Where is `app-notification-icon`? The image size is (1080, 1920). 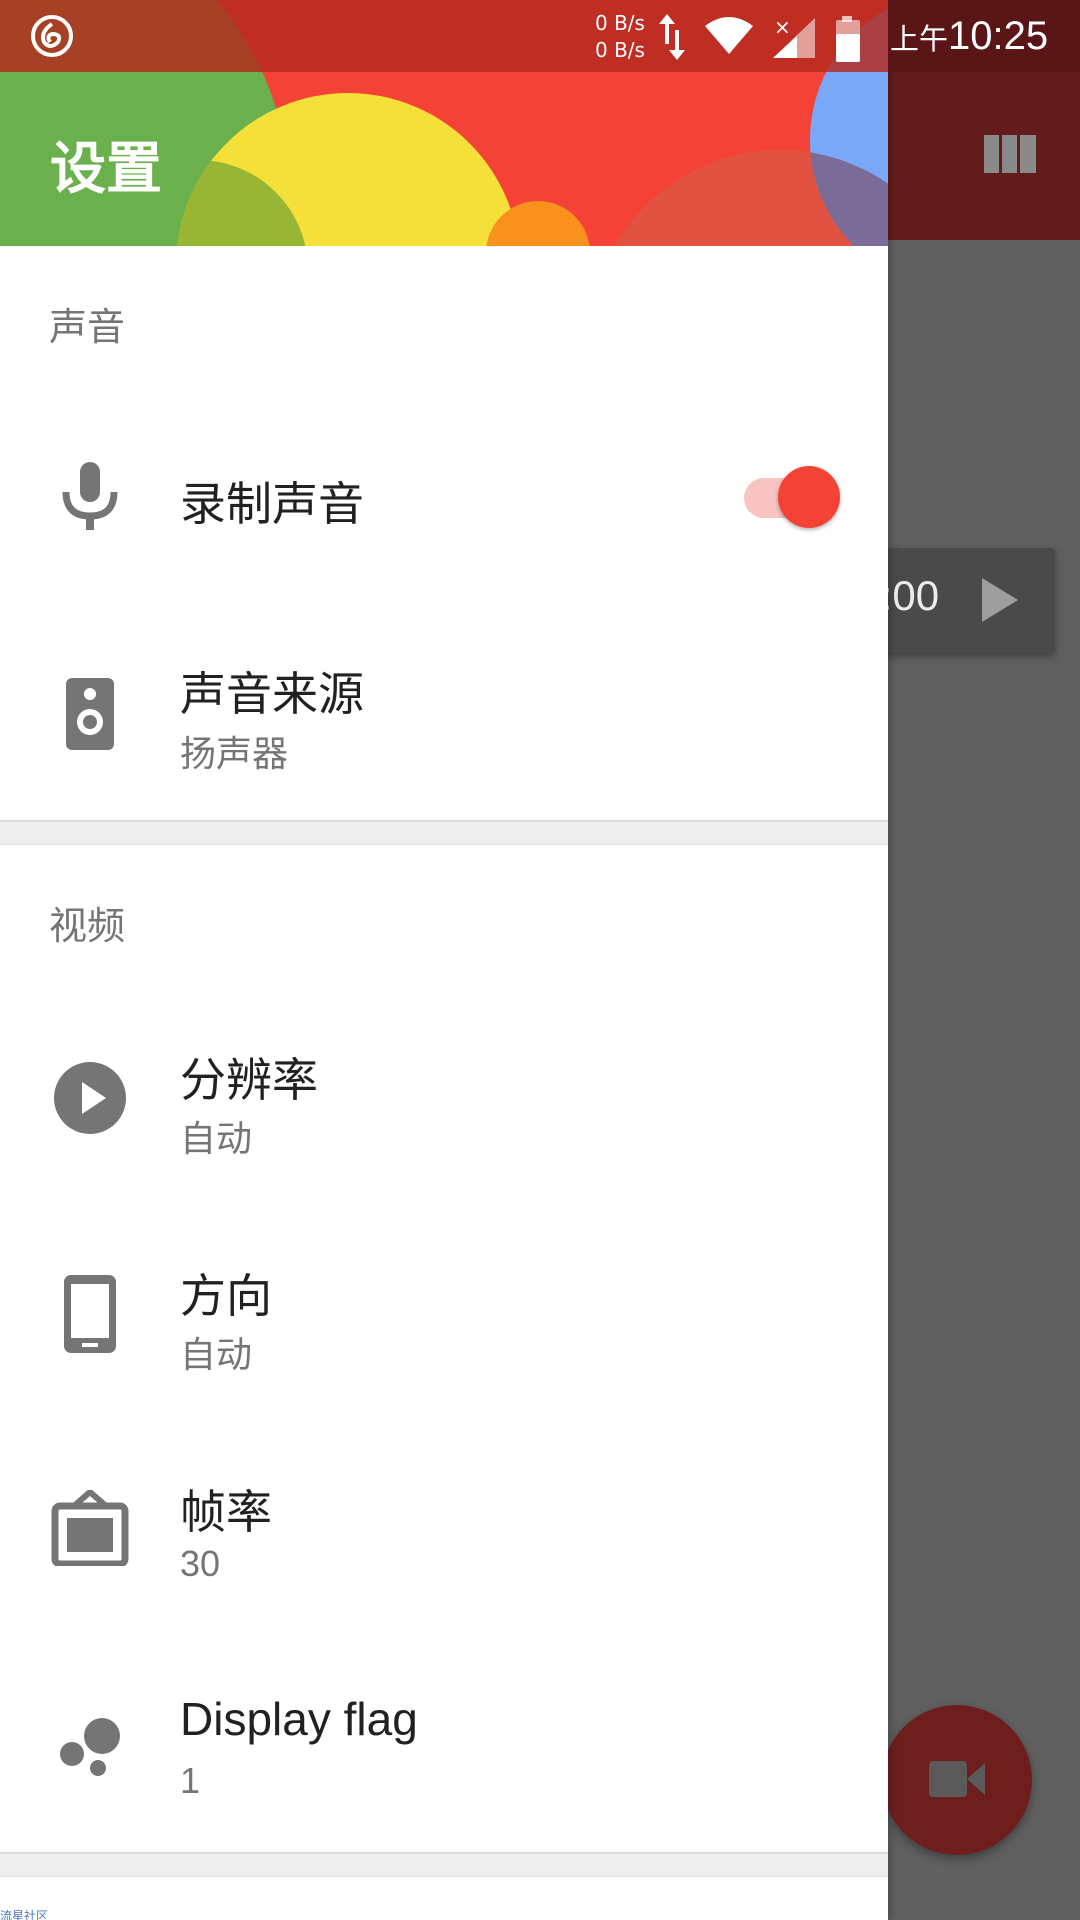 app-notification-icon is located at coordinates (52, 38).